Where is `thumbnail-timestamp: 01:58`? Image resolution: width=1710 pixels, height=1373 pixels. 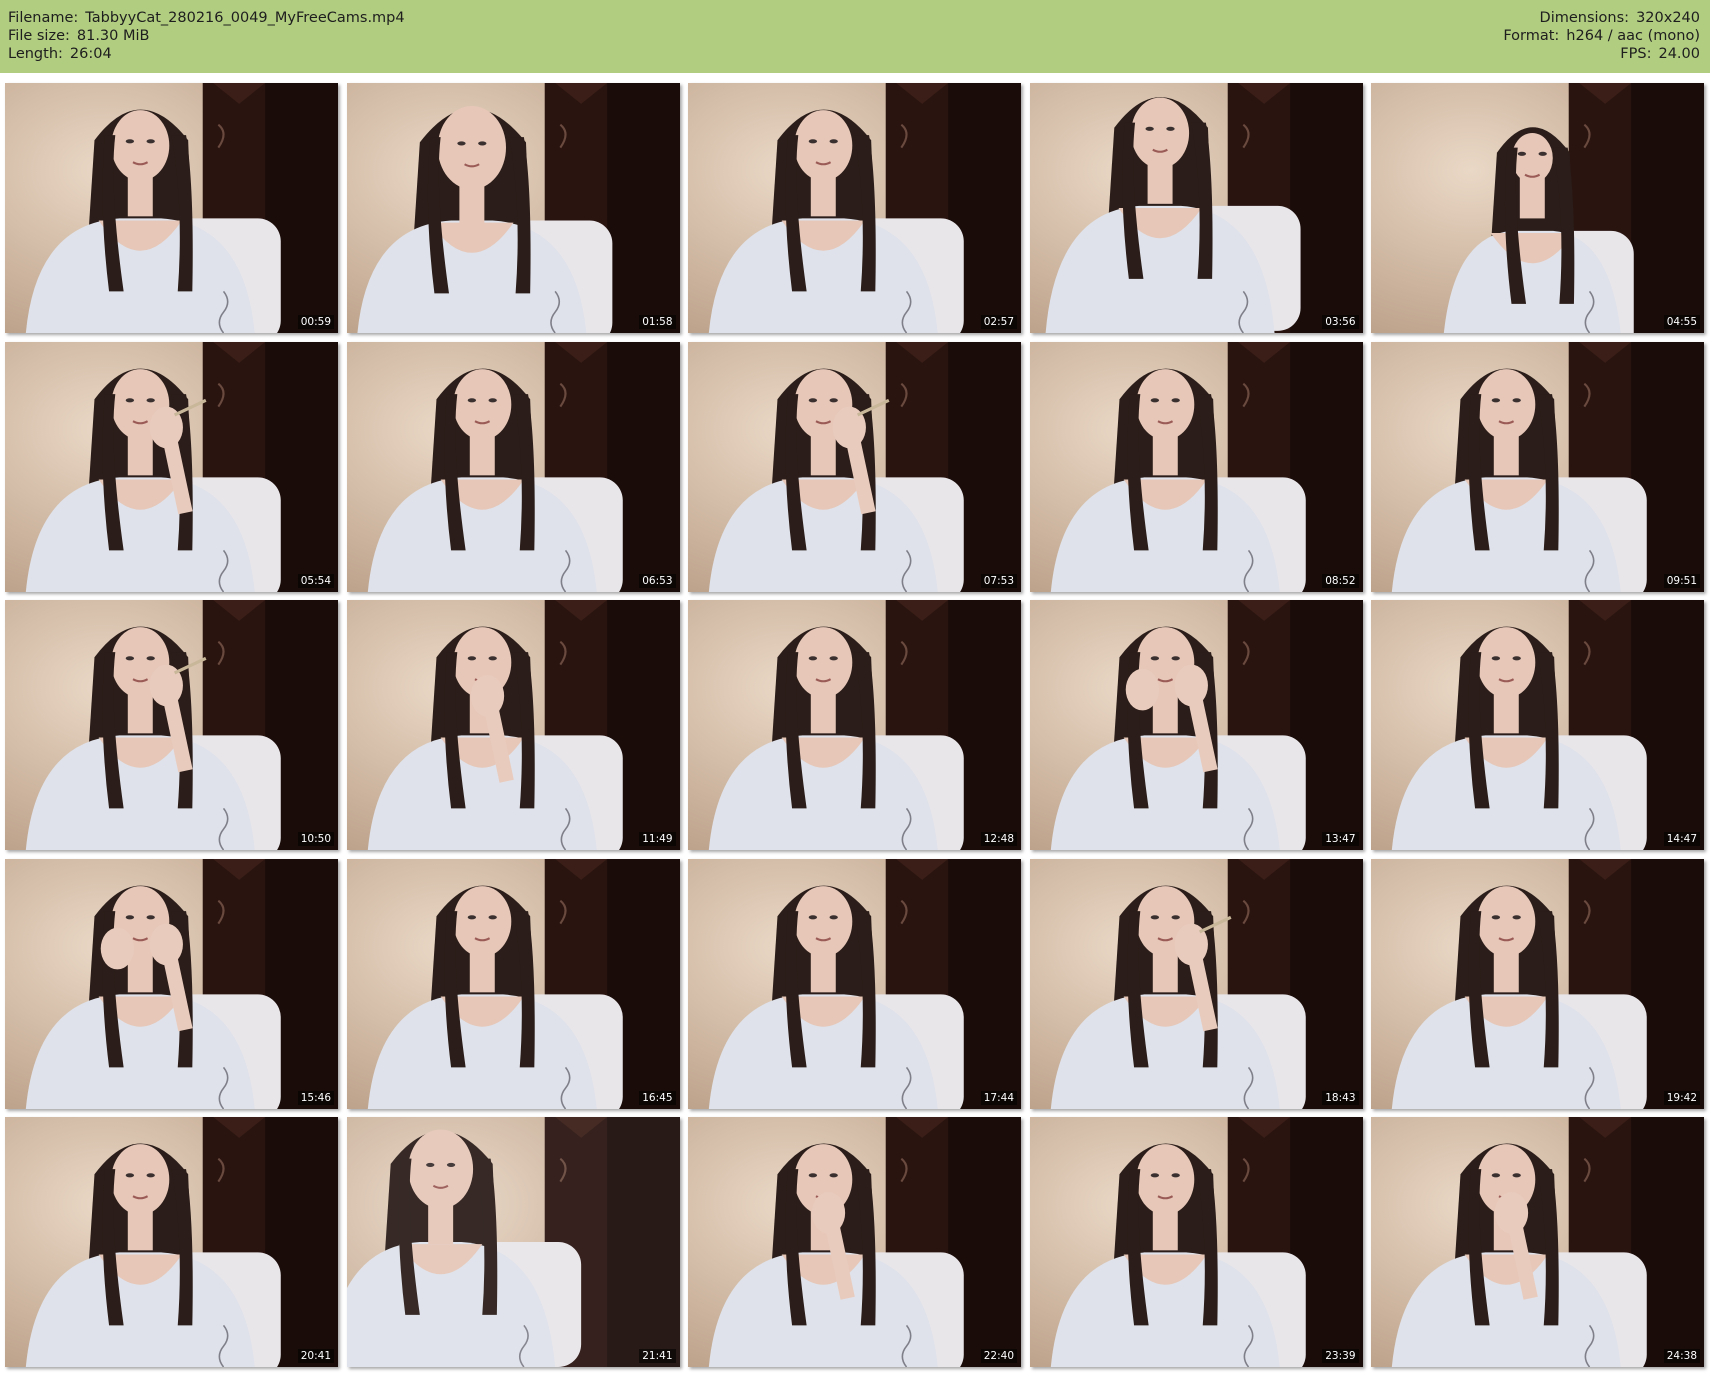
thumbnail-timestamp: 01:58 is located at coordinates (657, 322).